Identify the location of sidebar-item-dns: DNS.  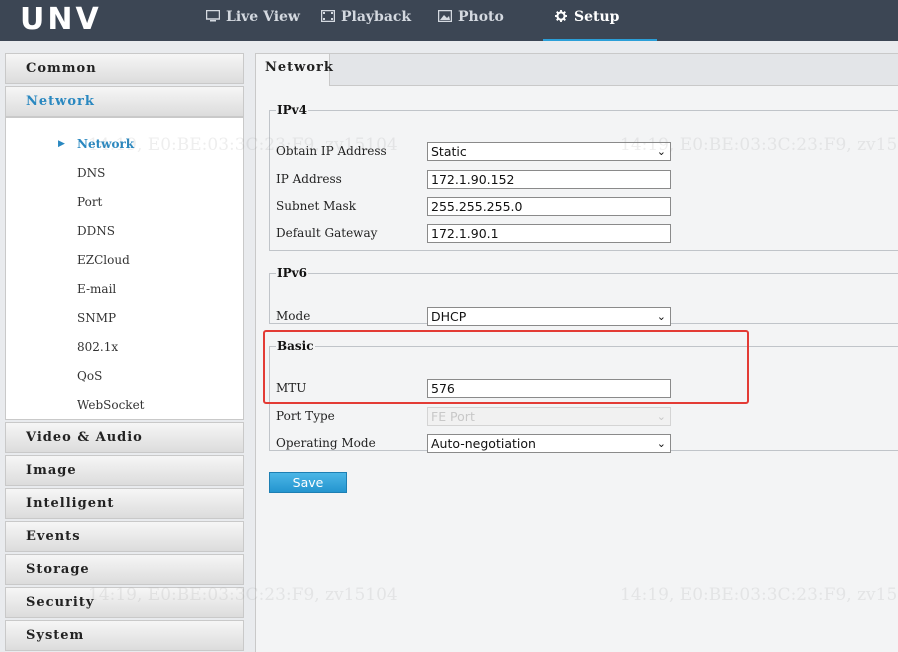
(124, 173).